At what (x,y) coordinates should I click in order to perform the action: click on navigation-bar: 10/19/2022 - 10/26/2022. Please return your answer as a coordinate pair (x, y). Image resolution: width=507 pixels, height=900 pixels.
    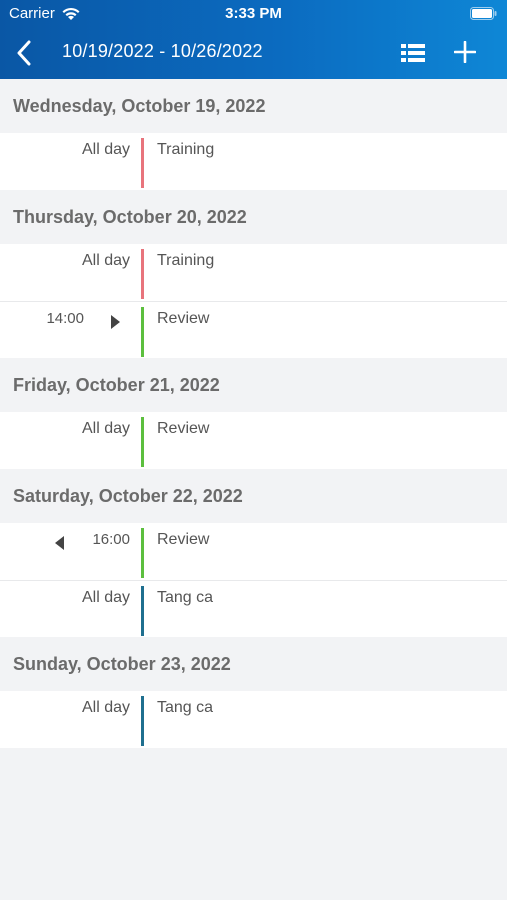
    Looking at the image, I should click on (253, 53).